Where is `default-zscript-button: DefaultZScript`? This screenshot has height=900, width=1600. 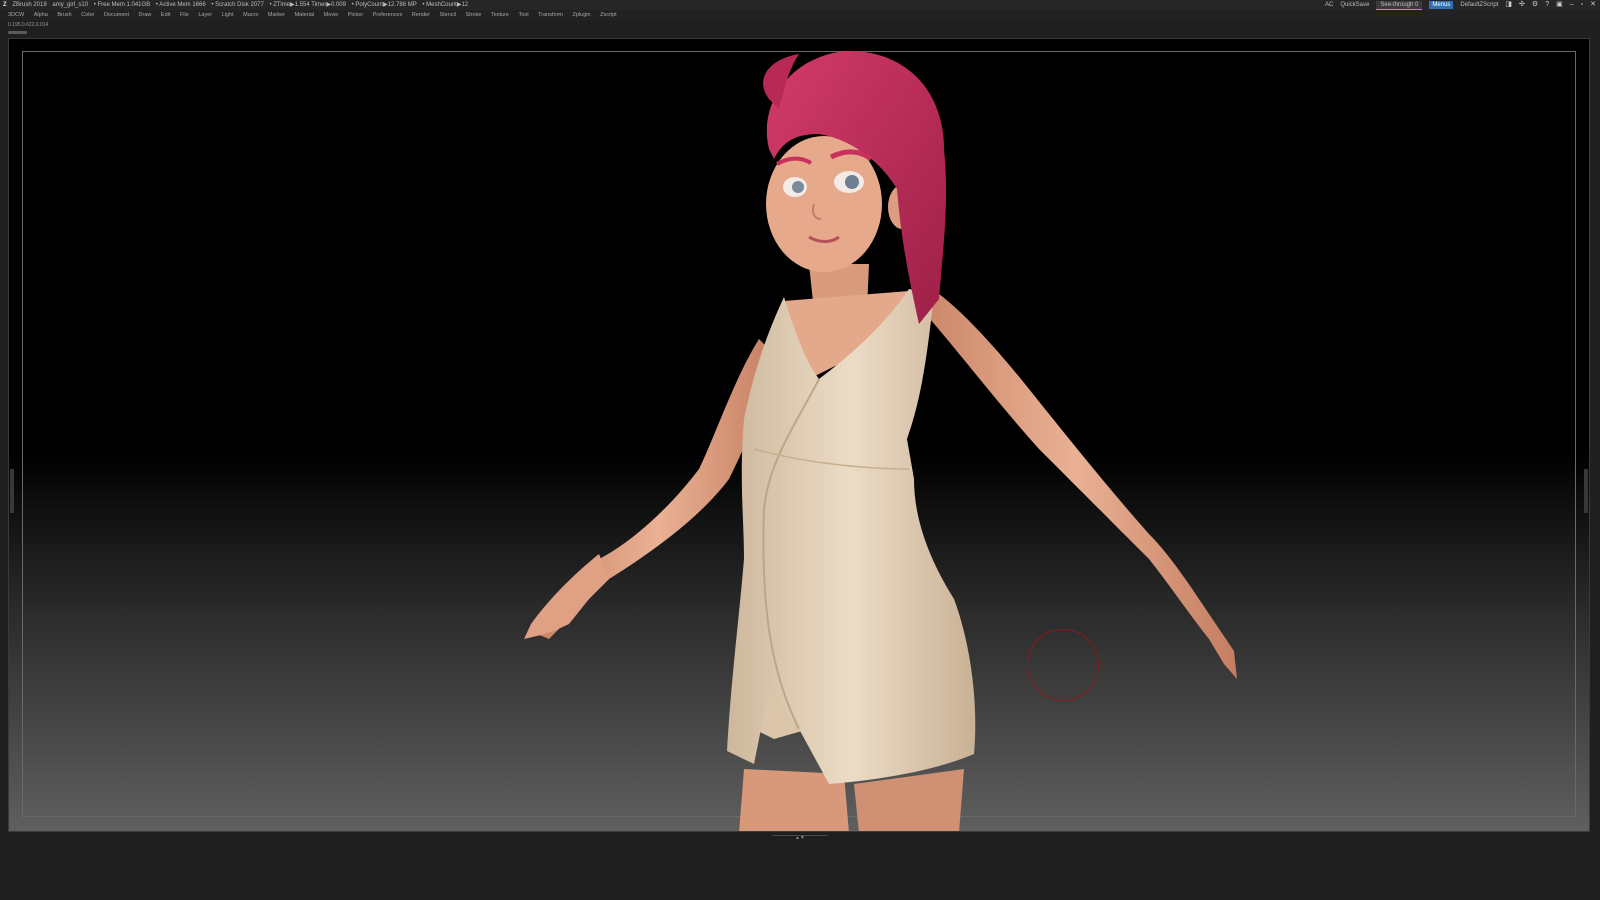
default-zscript-button: DefaultZScript is located at coordinates (1479, 5).